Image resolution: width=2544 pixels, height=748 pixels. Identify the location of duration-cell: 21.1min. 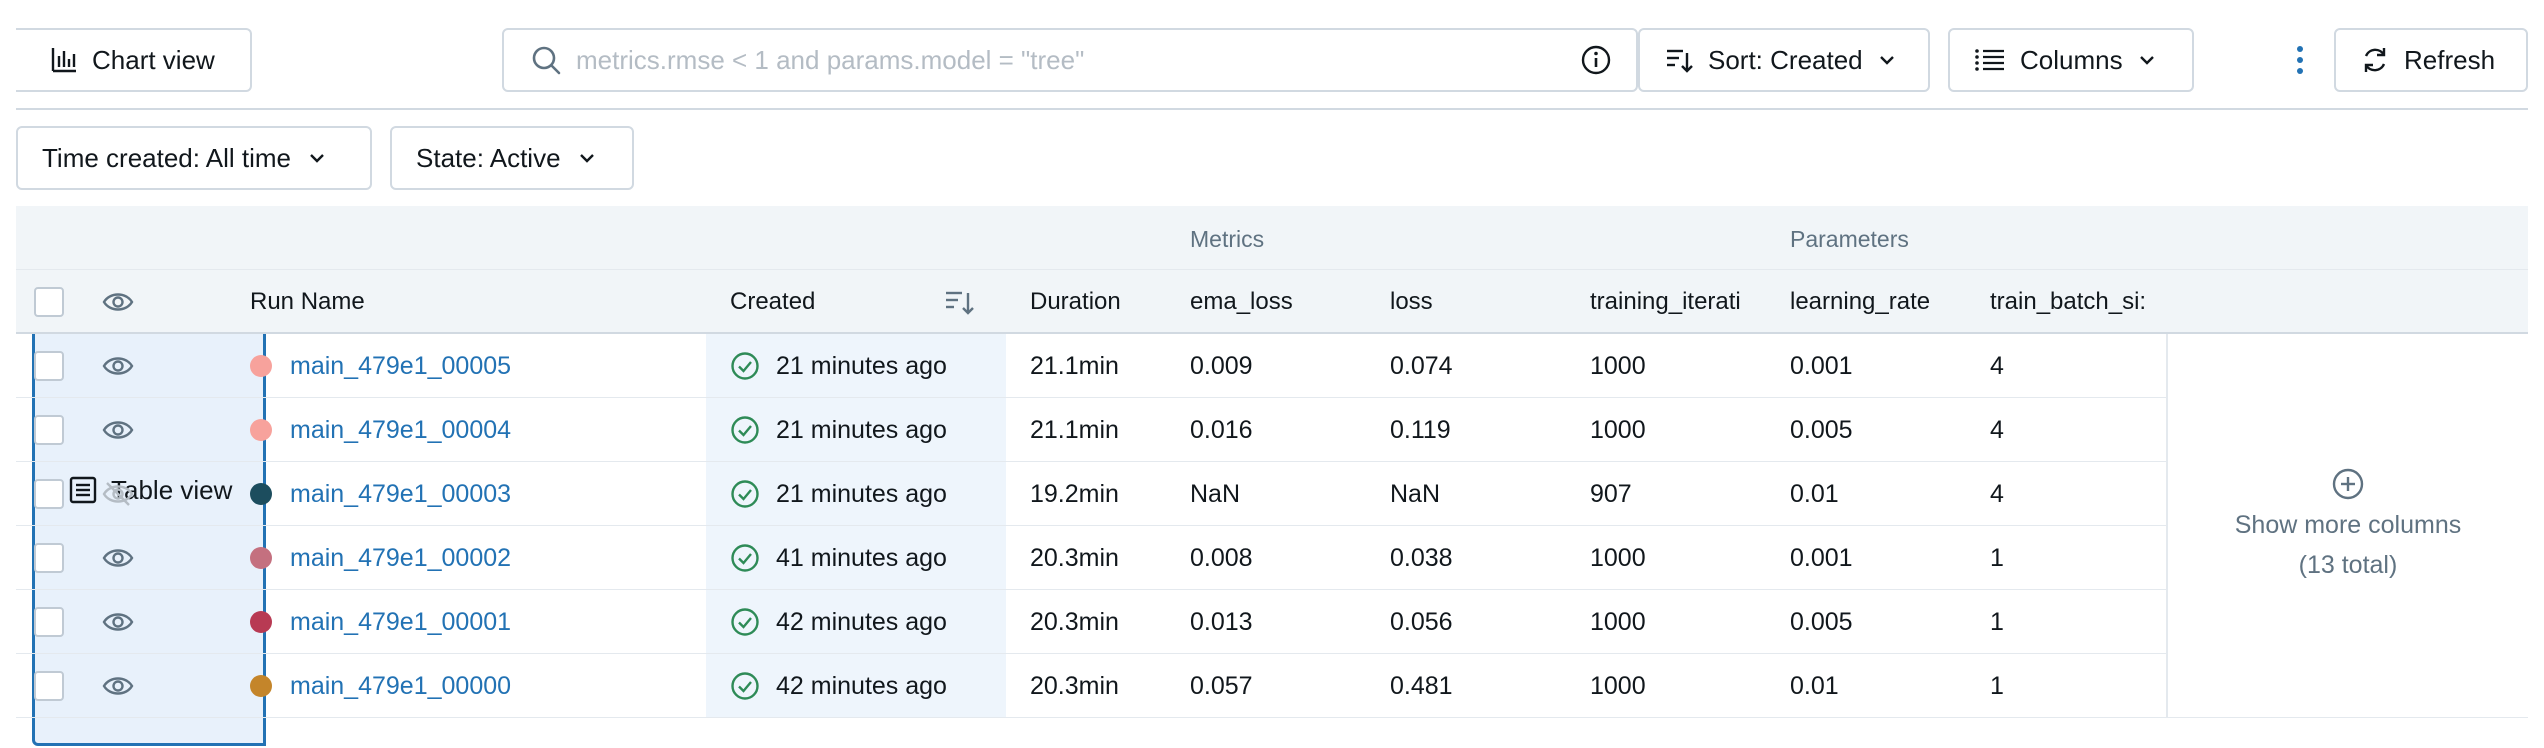
(1074, 365).